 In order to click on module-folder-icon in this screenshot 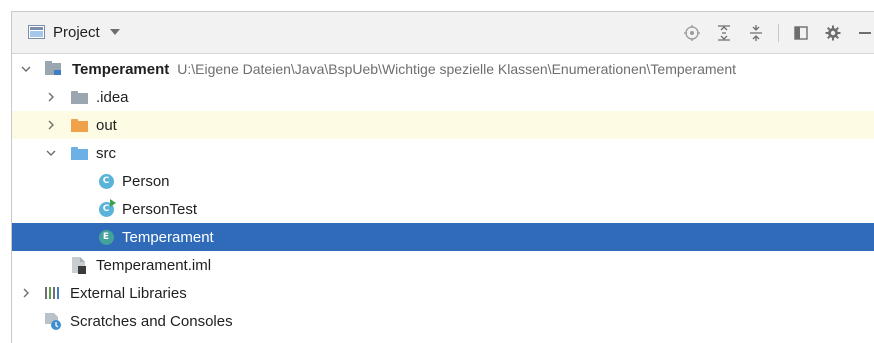, I will do `click(54, 69)`.